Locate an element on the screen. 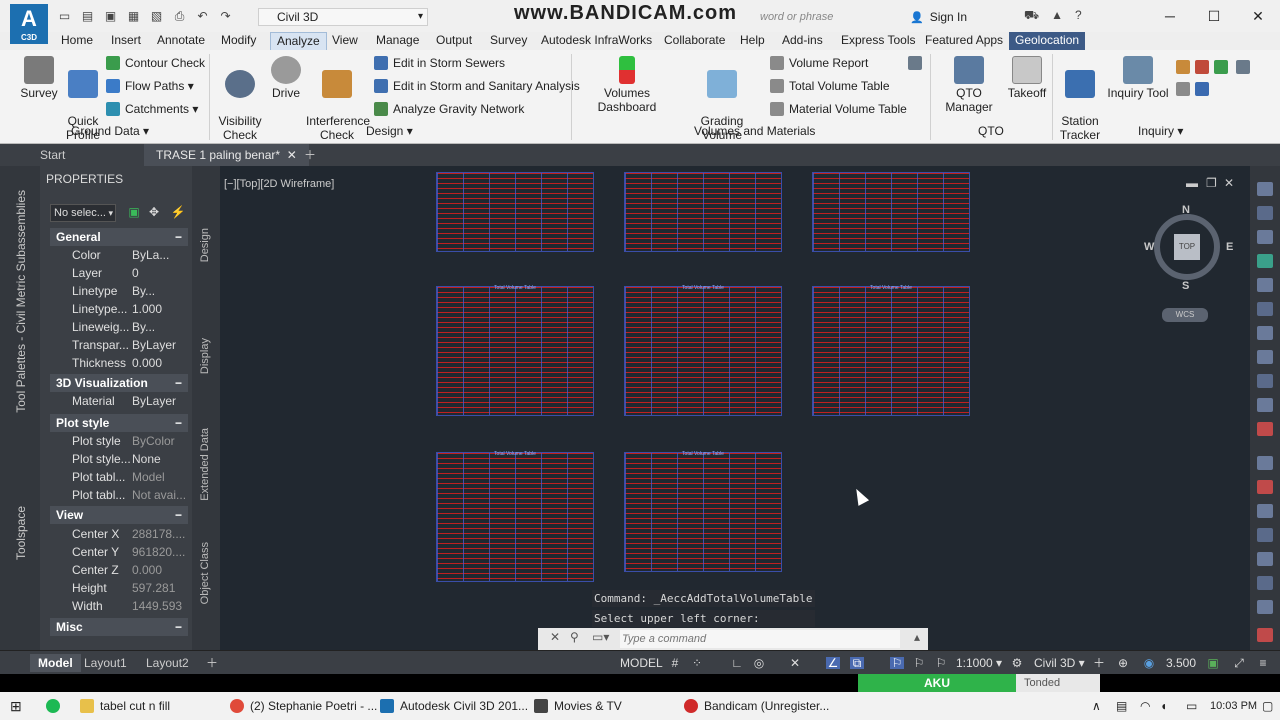 The height and width of the screenshot is (720, 1280). drive-button: Drive is located at coordinates (286, 78).